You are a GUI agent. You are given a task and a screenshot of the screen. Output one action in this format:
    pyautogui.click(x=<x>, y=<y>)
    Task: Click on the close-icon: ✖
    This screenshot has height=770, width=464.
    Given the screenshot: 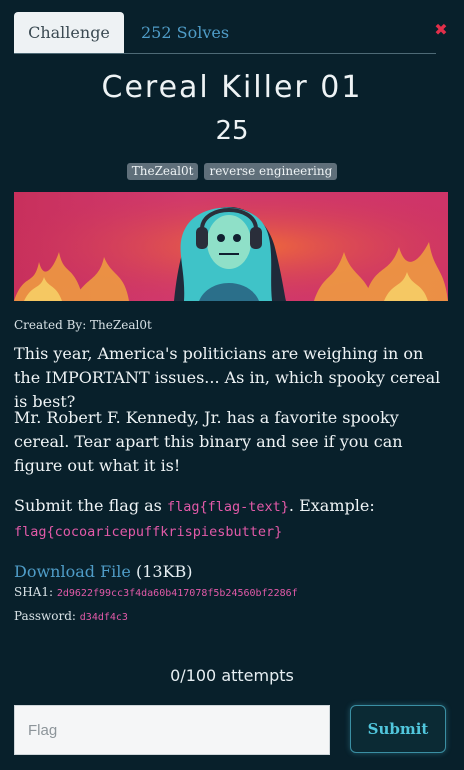 What is the action you would take?
    pyautogui.click(x=441, y=30)
    